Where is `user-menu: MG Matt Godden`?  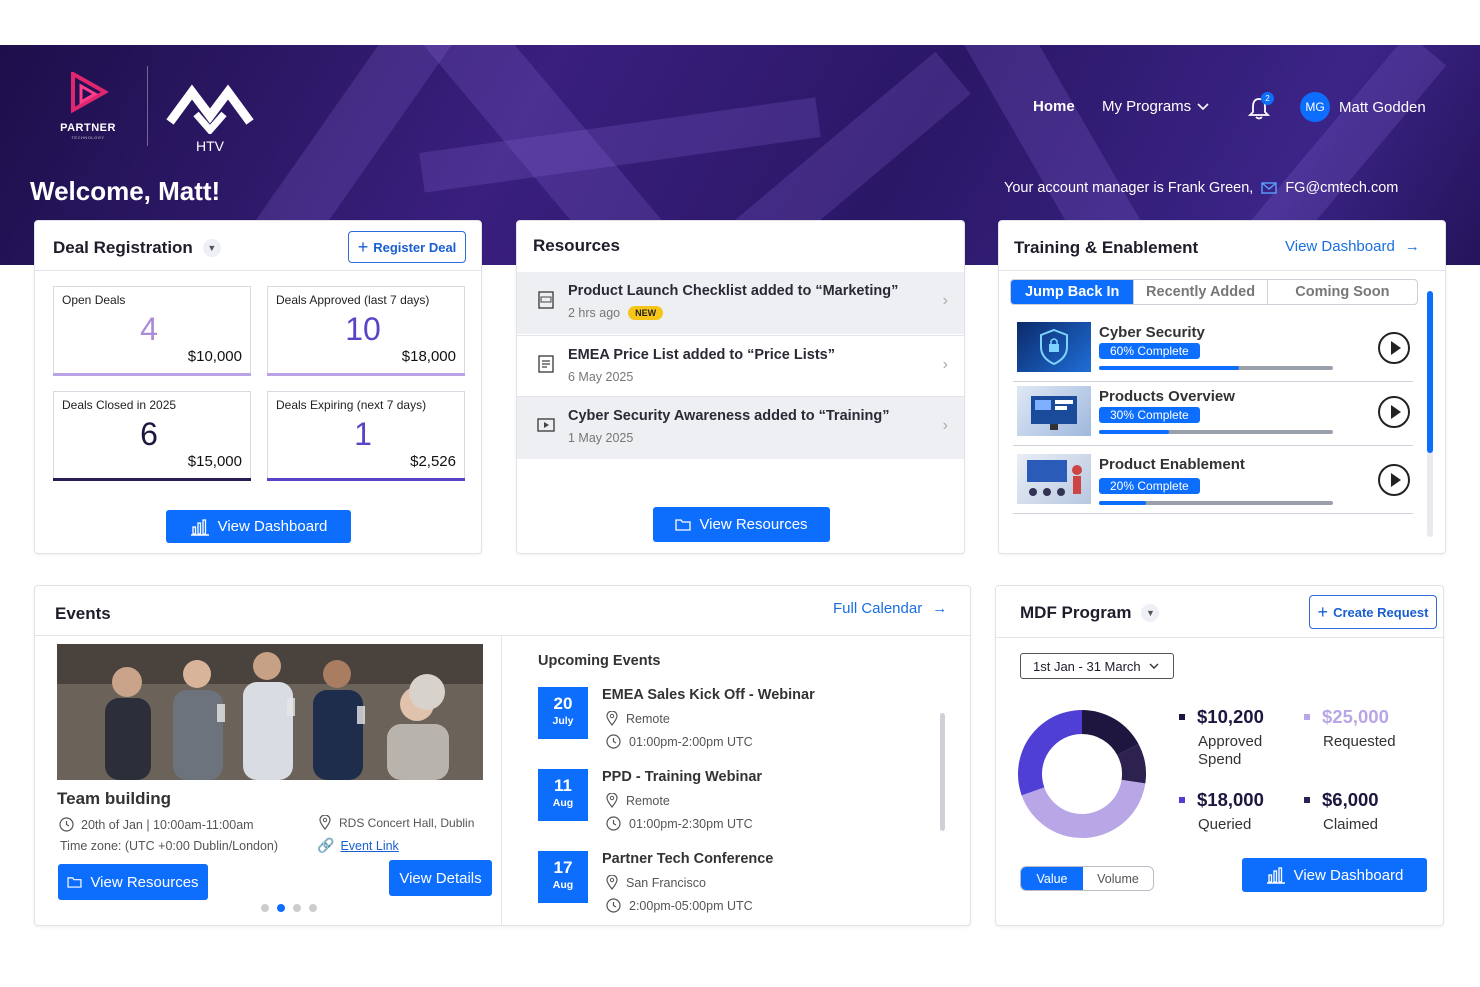 user-menu: MG Matt Godden is located at coordinates (1363, 107).